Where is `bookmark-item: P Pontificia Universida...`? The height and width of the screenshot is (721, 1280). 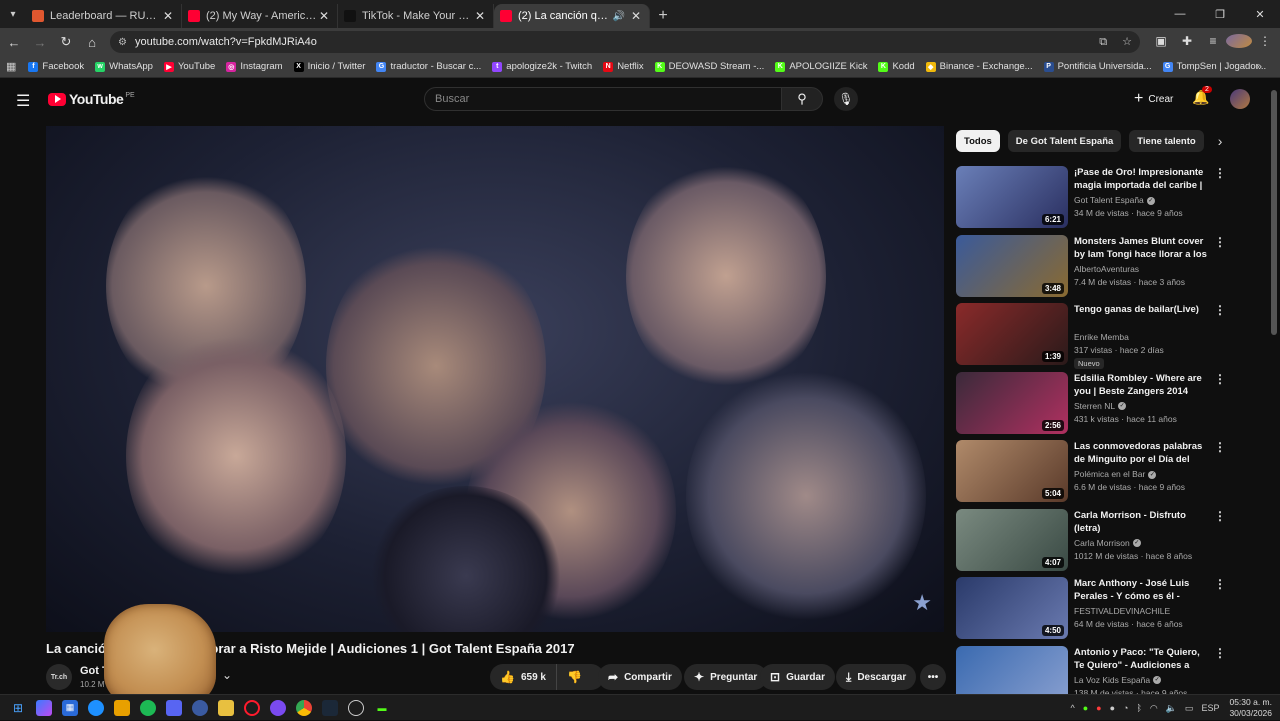 bookmark-item: P Pontificia Universida... is located at coordinates (1097, 66).